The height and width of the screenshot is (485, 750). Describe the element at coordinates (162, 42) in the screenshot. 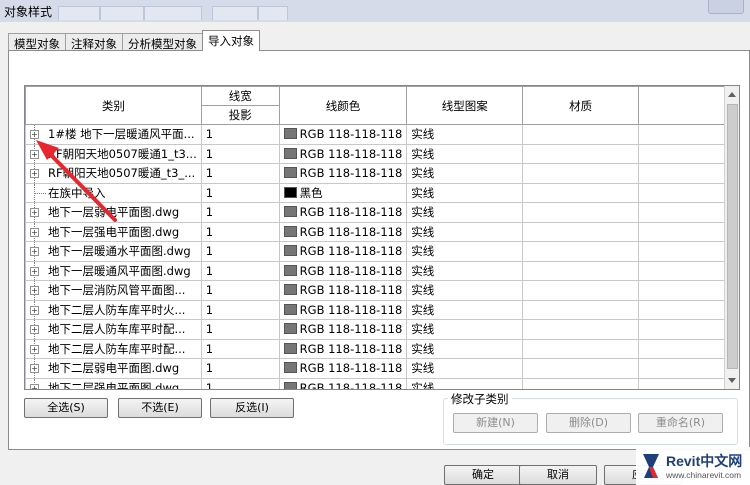

I see `tab-analytical-model-objects: 分析模型对象` at that location.